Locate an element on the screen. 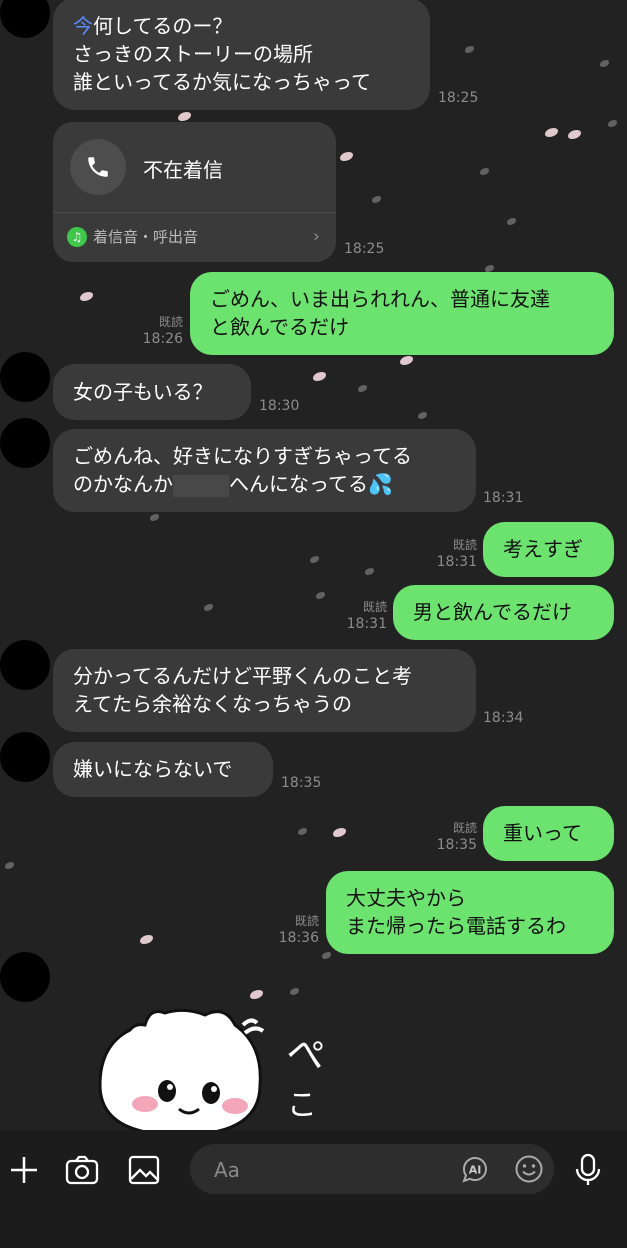  ringtone-label: 着信音・呼出音 is located at coordinates (146, 237).